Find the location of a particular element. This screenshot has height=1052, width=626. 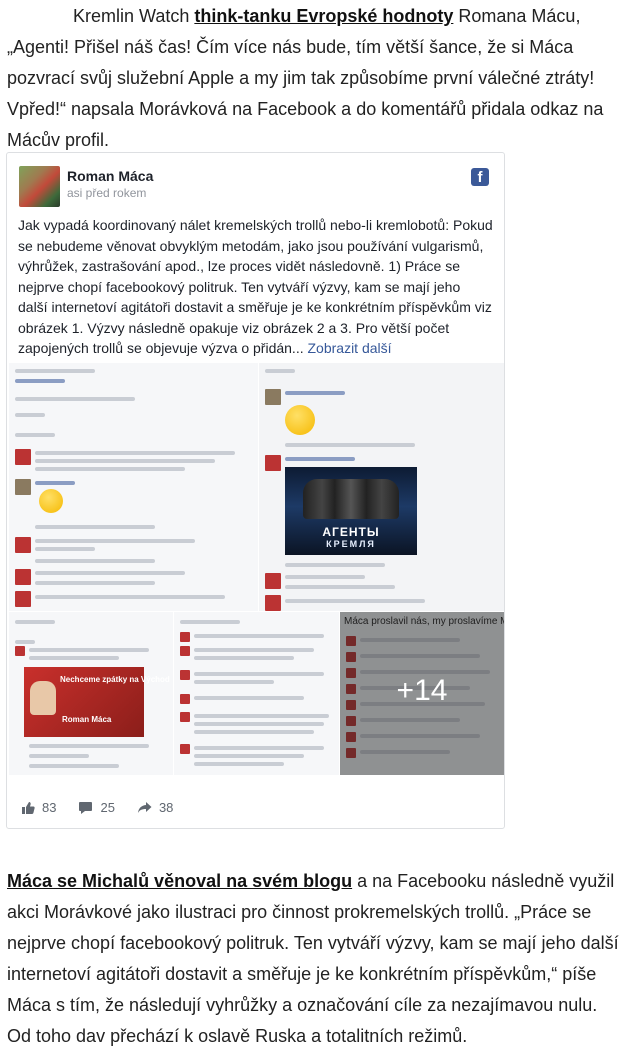

photo-3: Nechceme zpátky na Východ Roman Máca is located at coordinates (91, 693).